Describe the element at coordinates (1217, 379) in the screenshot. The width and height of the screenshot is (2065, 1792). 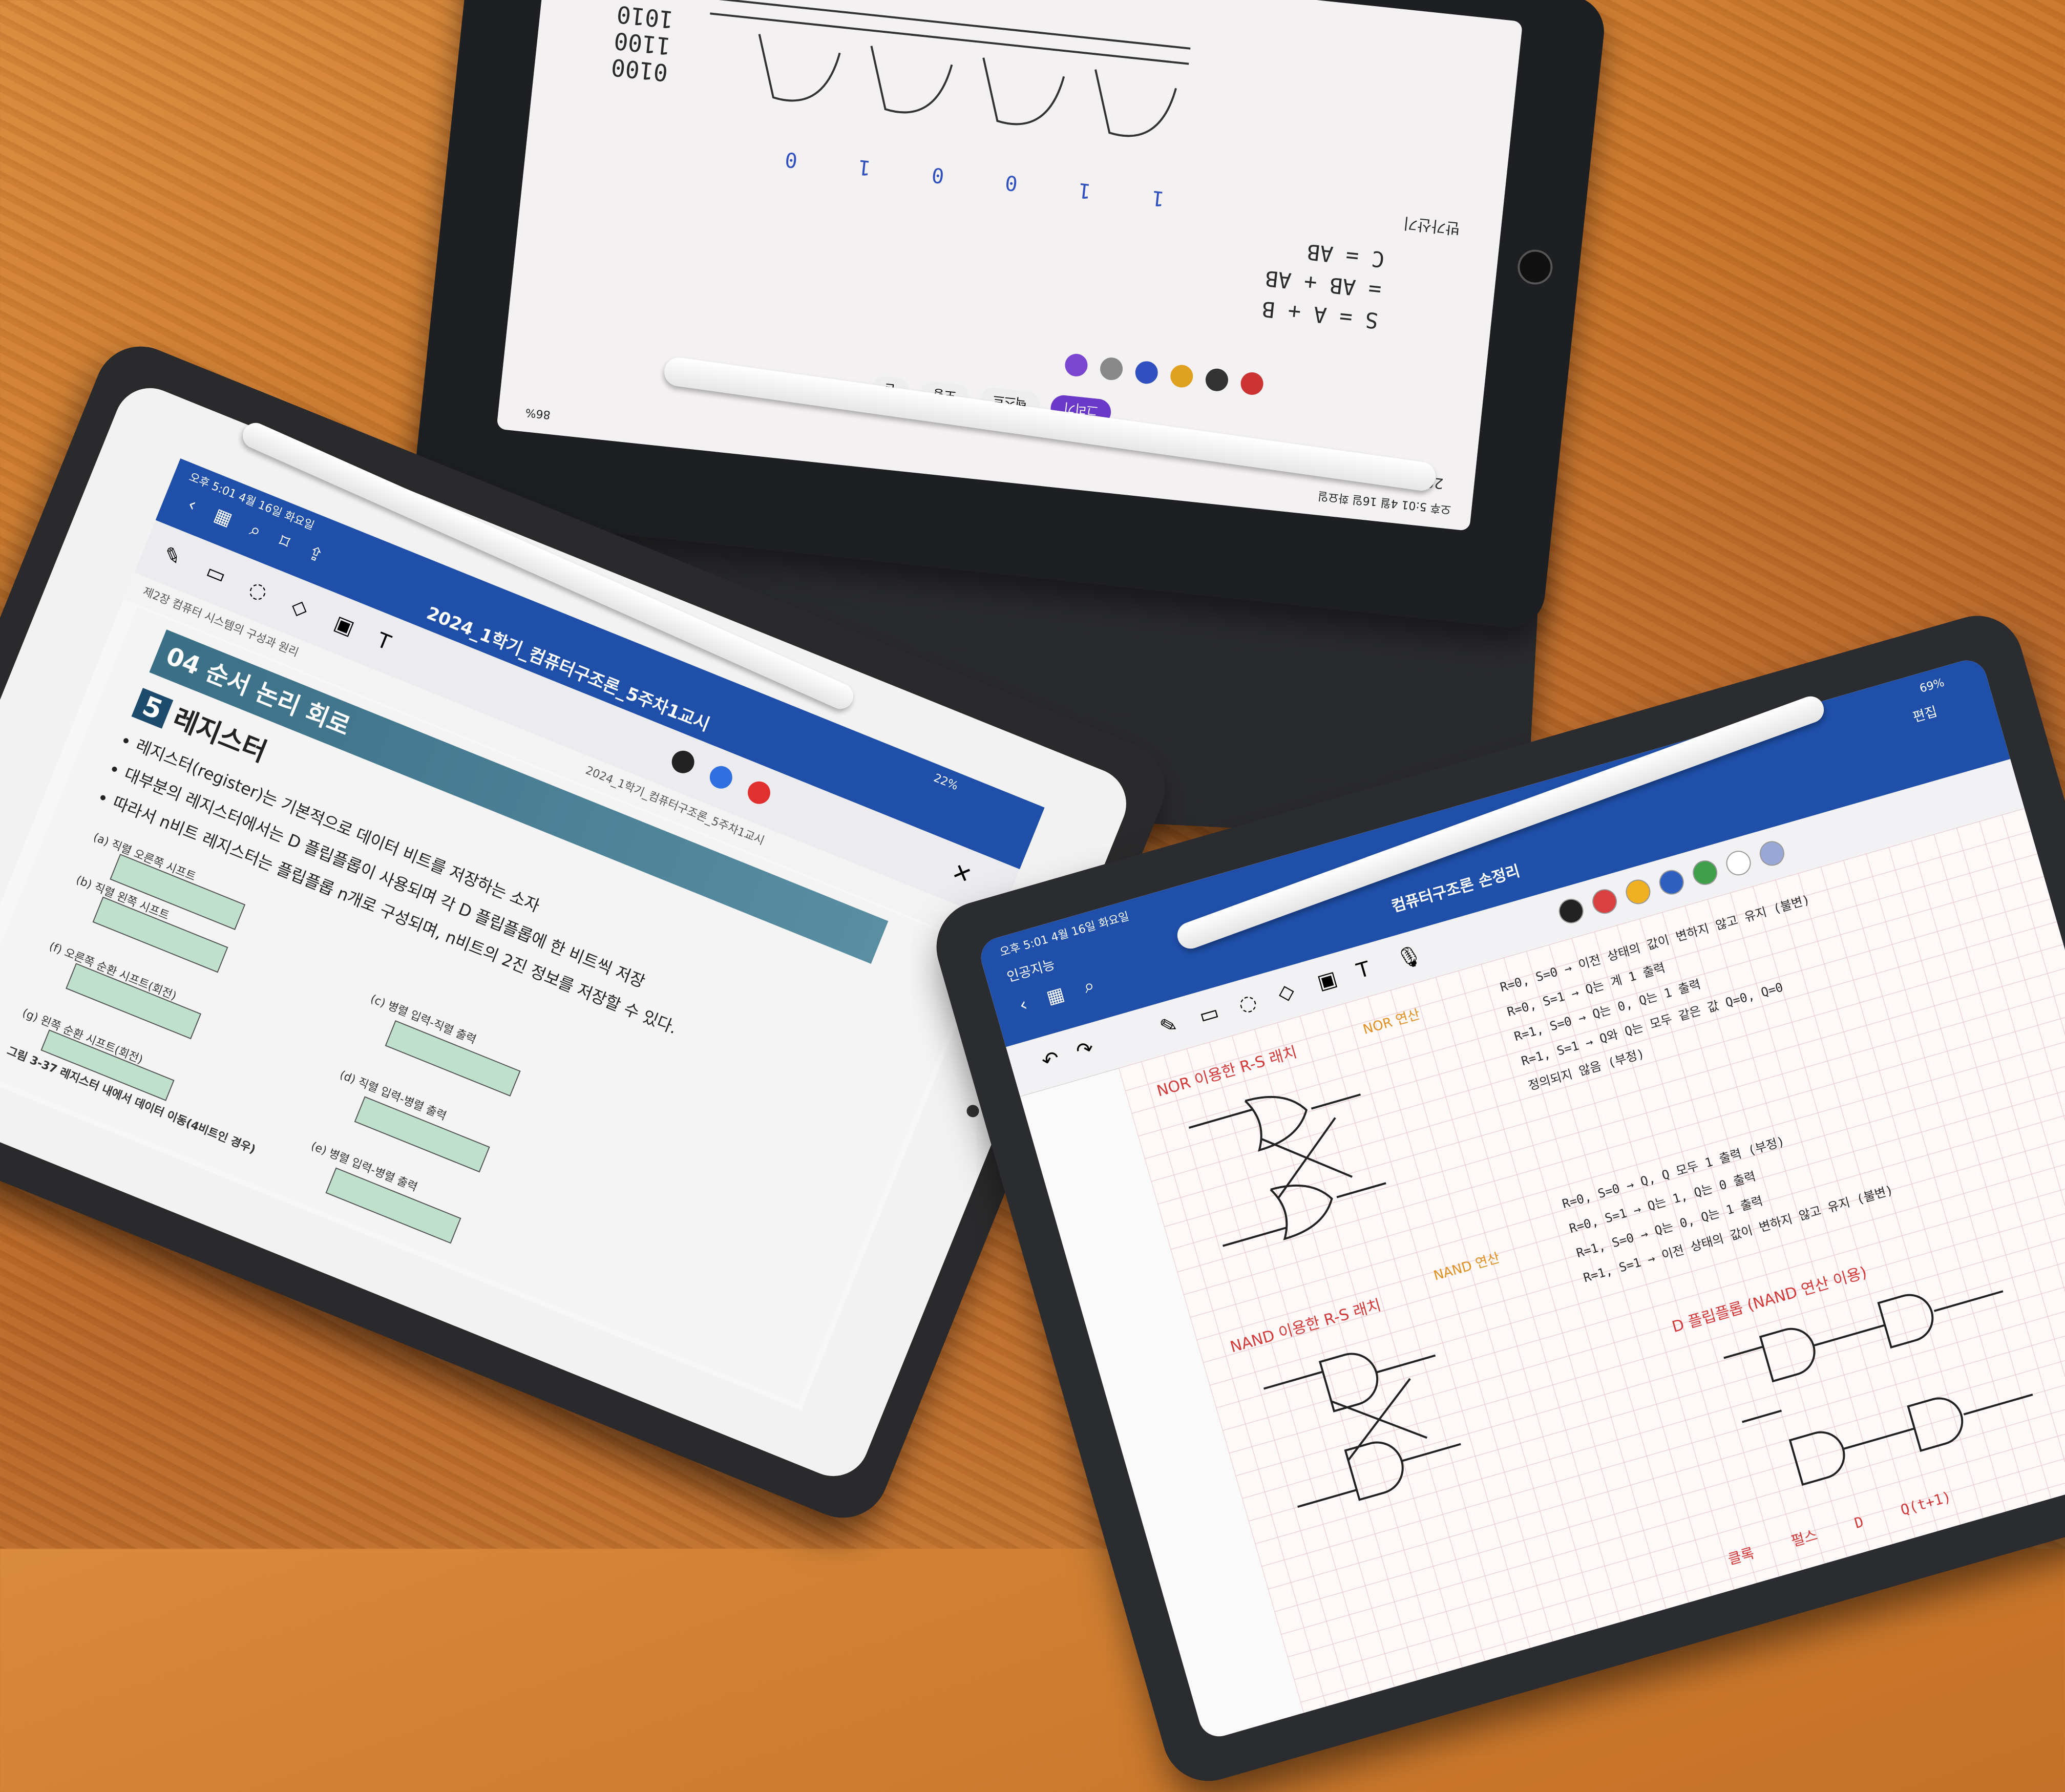
I see `pen-black` at that location.